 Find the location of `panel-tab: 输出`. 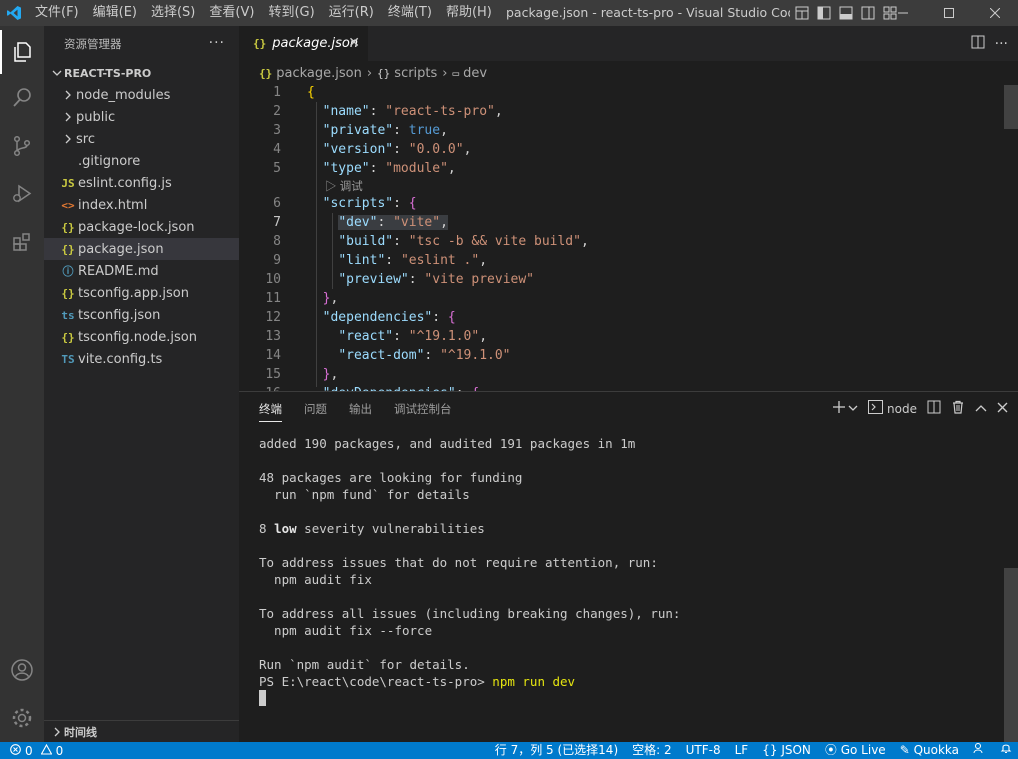

panel-tab: 输出 is located at coordinates (360, 409).